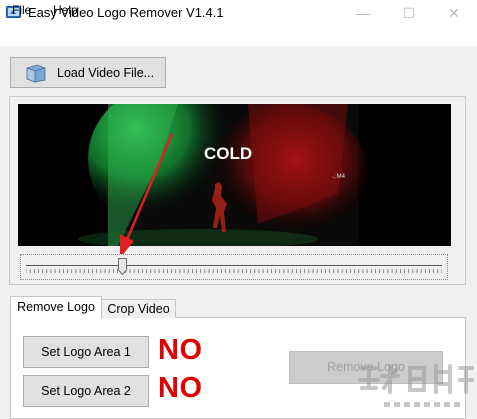  Describe the element at coordinates (65, 10) in the screenshot. I see `menu-help: Help` at that location.